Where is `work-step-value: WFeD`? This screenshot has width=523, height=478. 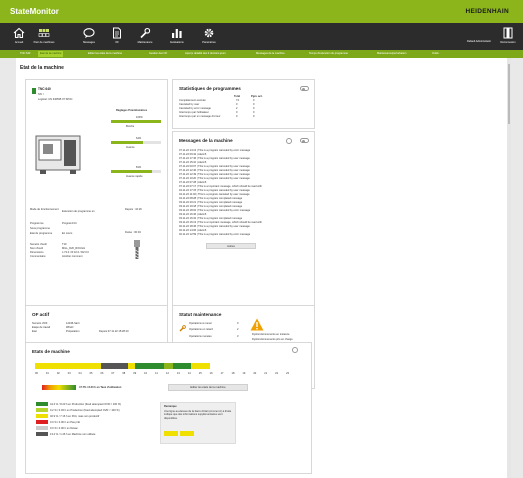 work-step-value: WFeD is located at coordinates (70, 327).